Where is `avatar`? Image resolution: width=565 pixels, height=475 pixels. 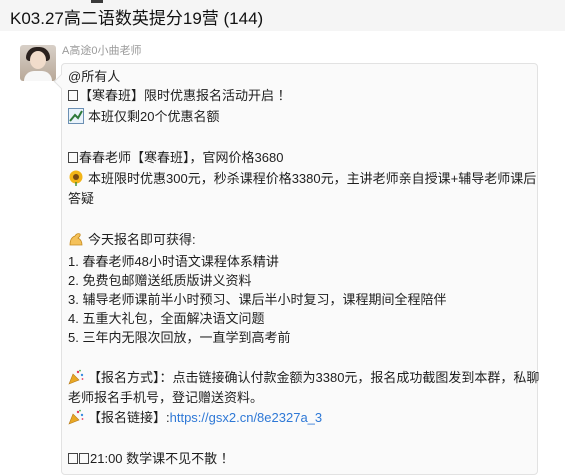
avatar is located at coordinates (38, 63).